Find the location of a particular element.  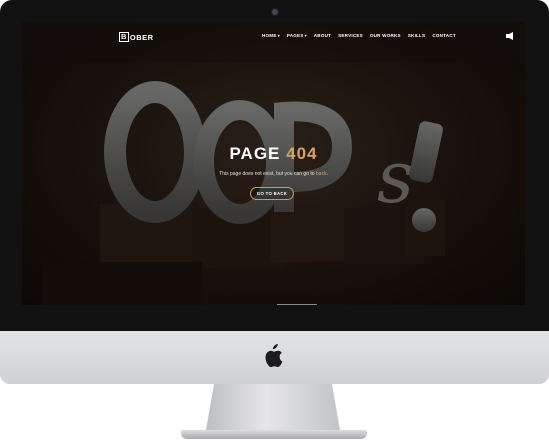

nav-home-label: HOME is located at coordinates (269, 35).